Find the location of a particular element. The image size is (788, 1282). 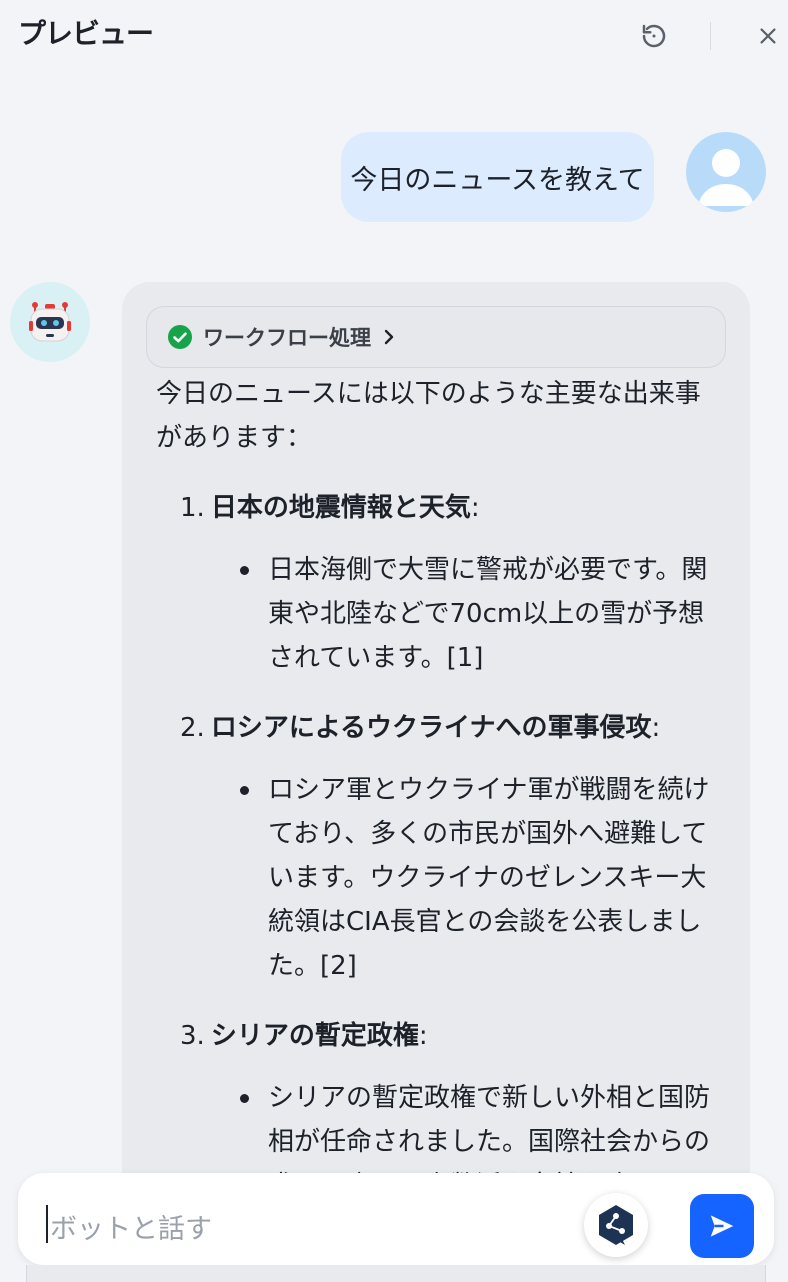

user-avatar is located at coordinates (726, 172).